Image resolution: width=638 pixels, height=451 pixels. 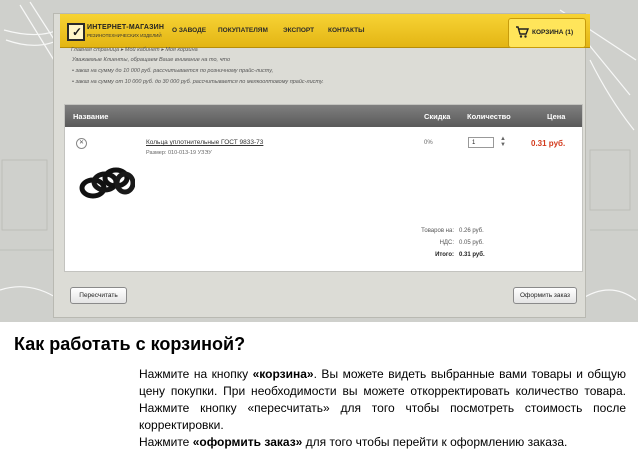 I want to click on vat-value: 0.05 руб., so click(x=471, y=243).